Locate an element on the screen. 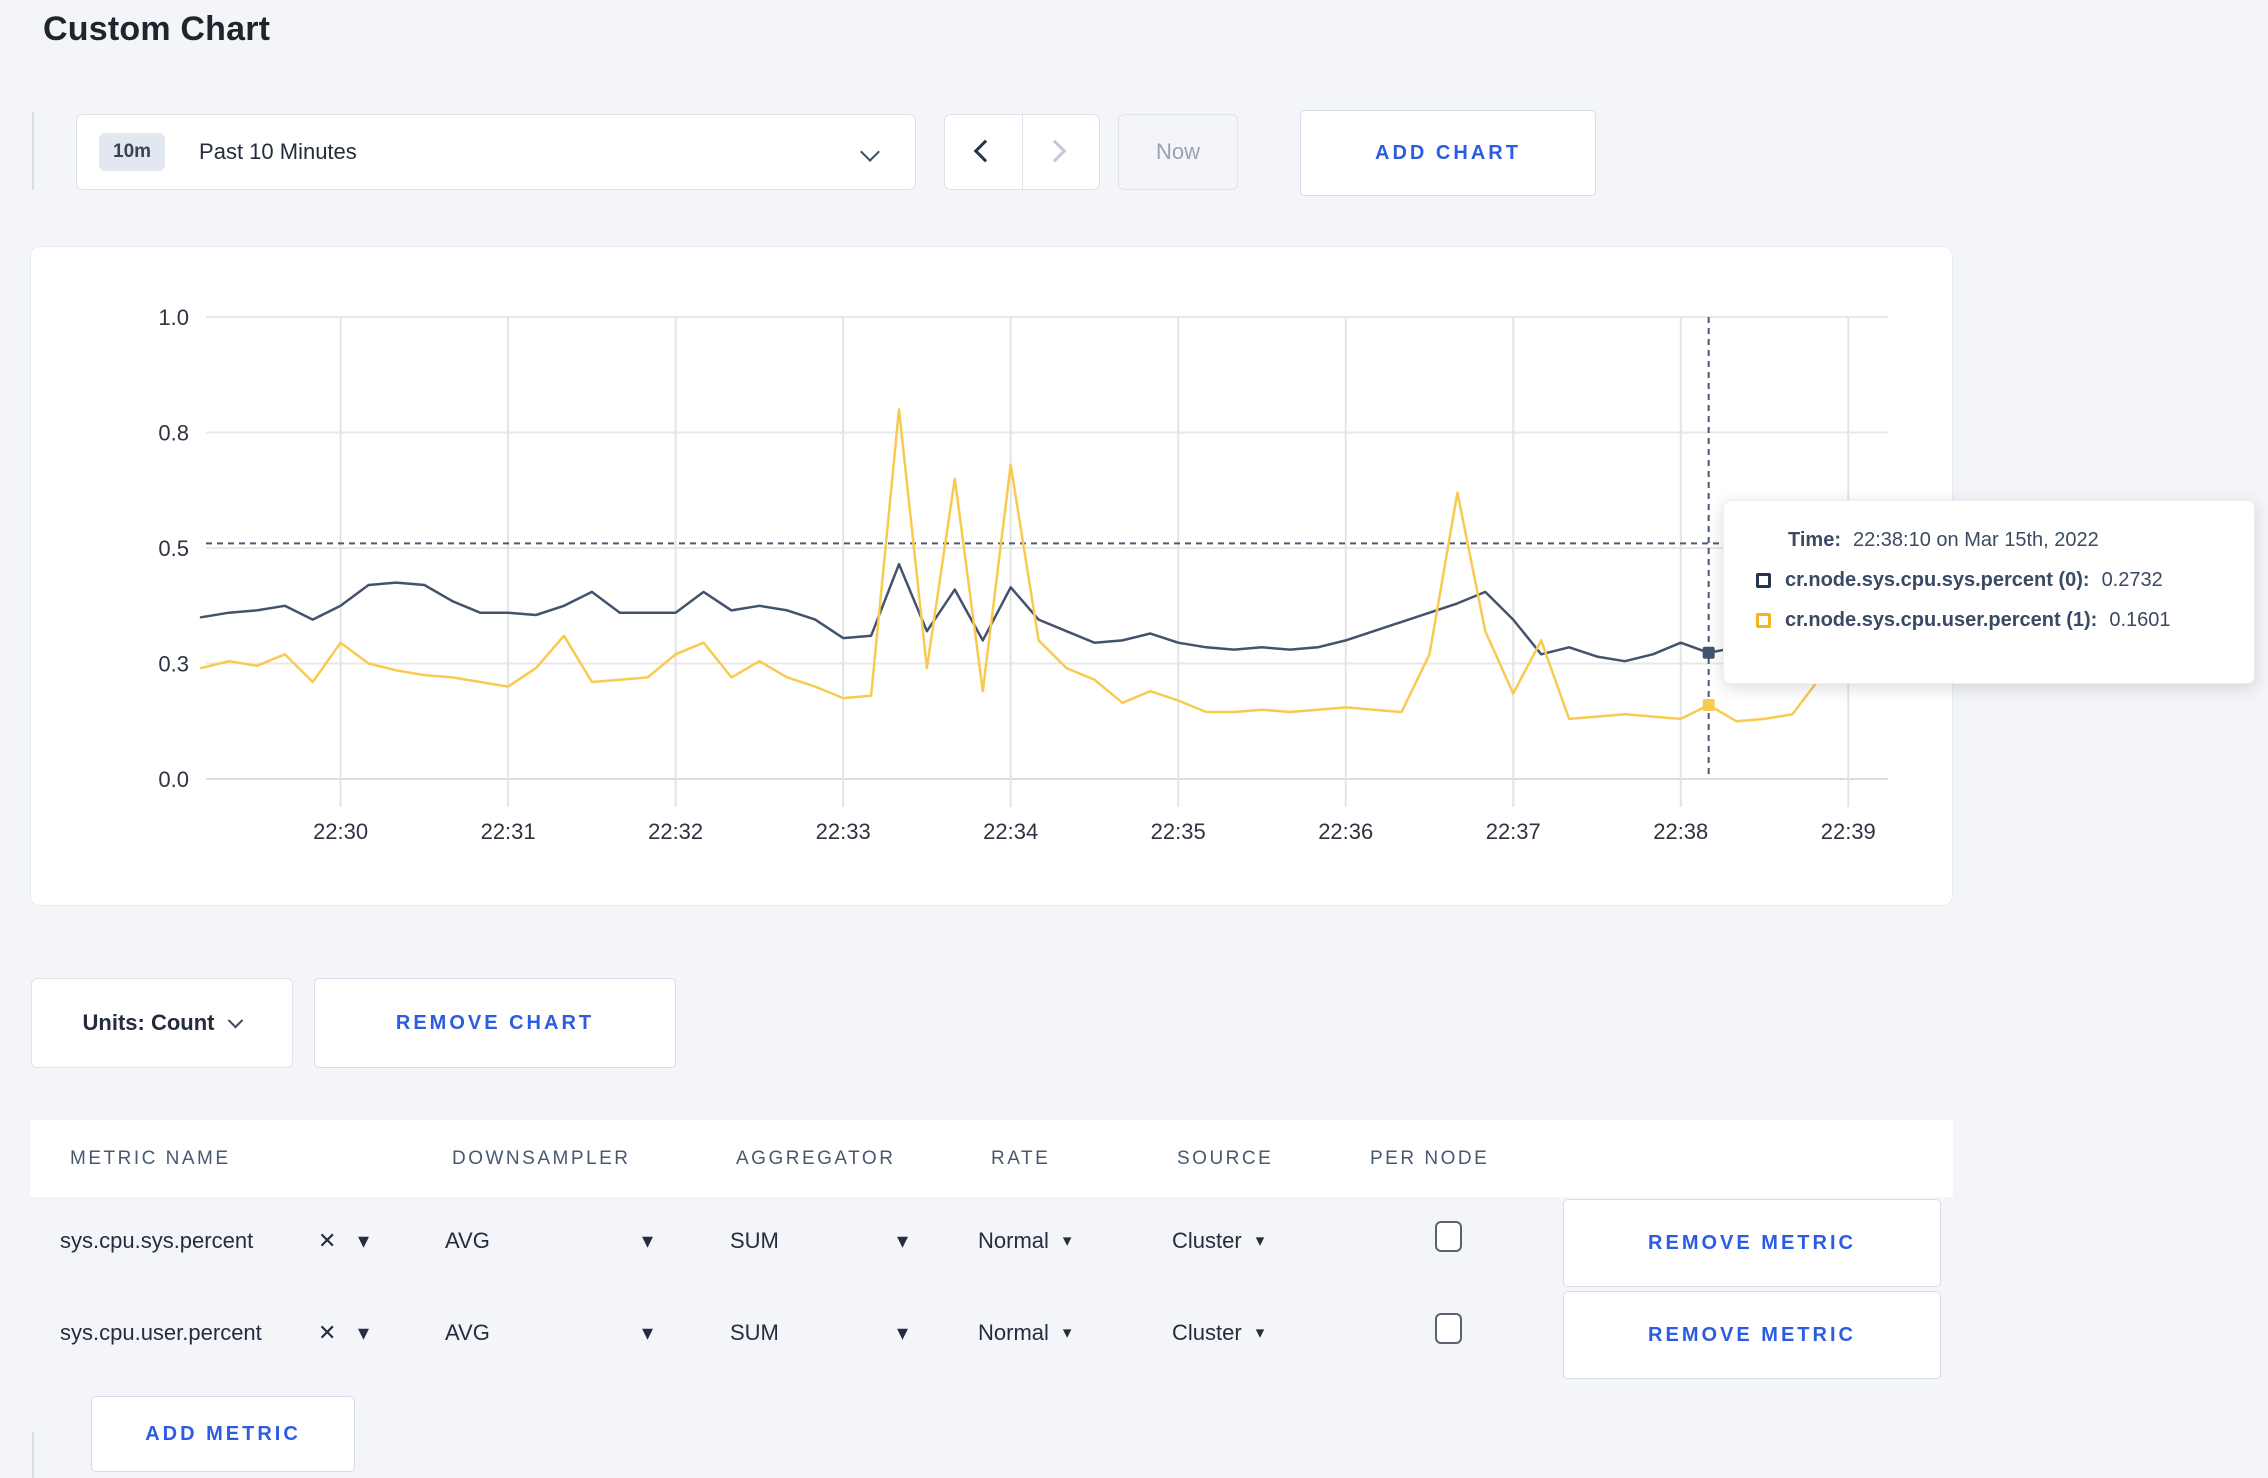  svg-text: 22:34 is located at coordinates (1010, 831).